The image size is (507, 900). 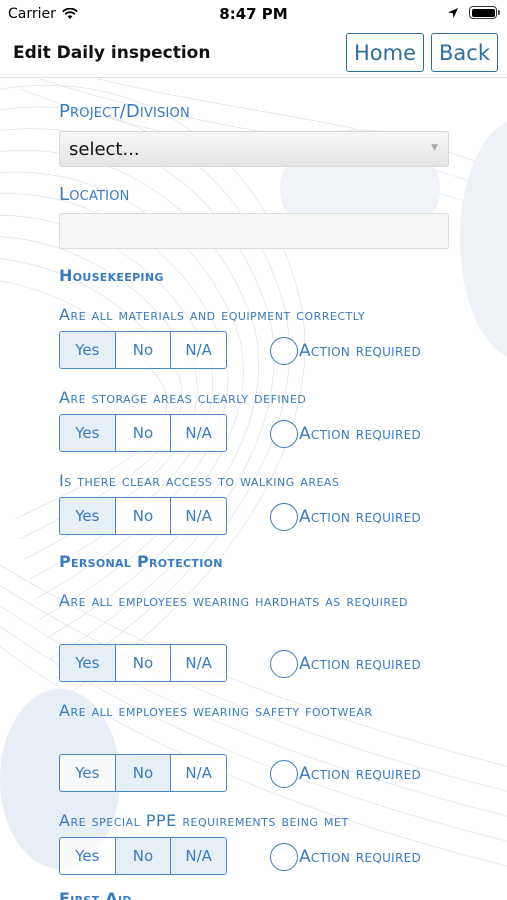 What do you see at coordinates (434, 148) in the screenshot?
I see `chevron-down-icon: ▼` at bounding box center [434, 148].